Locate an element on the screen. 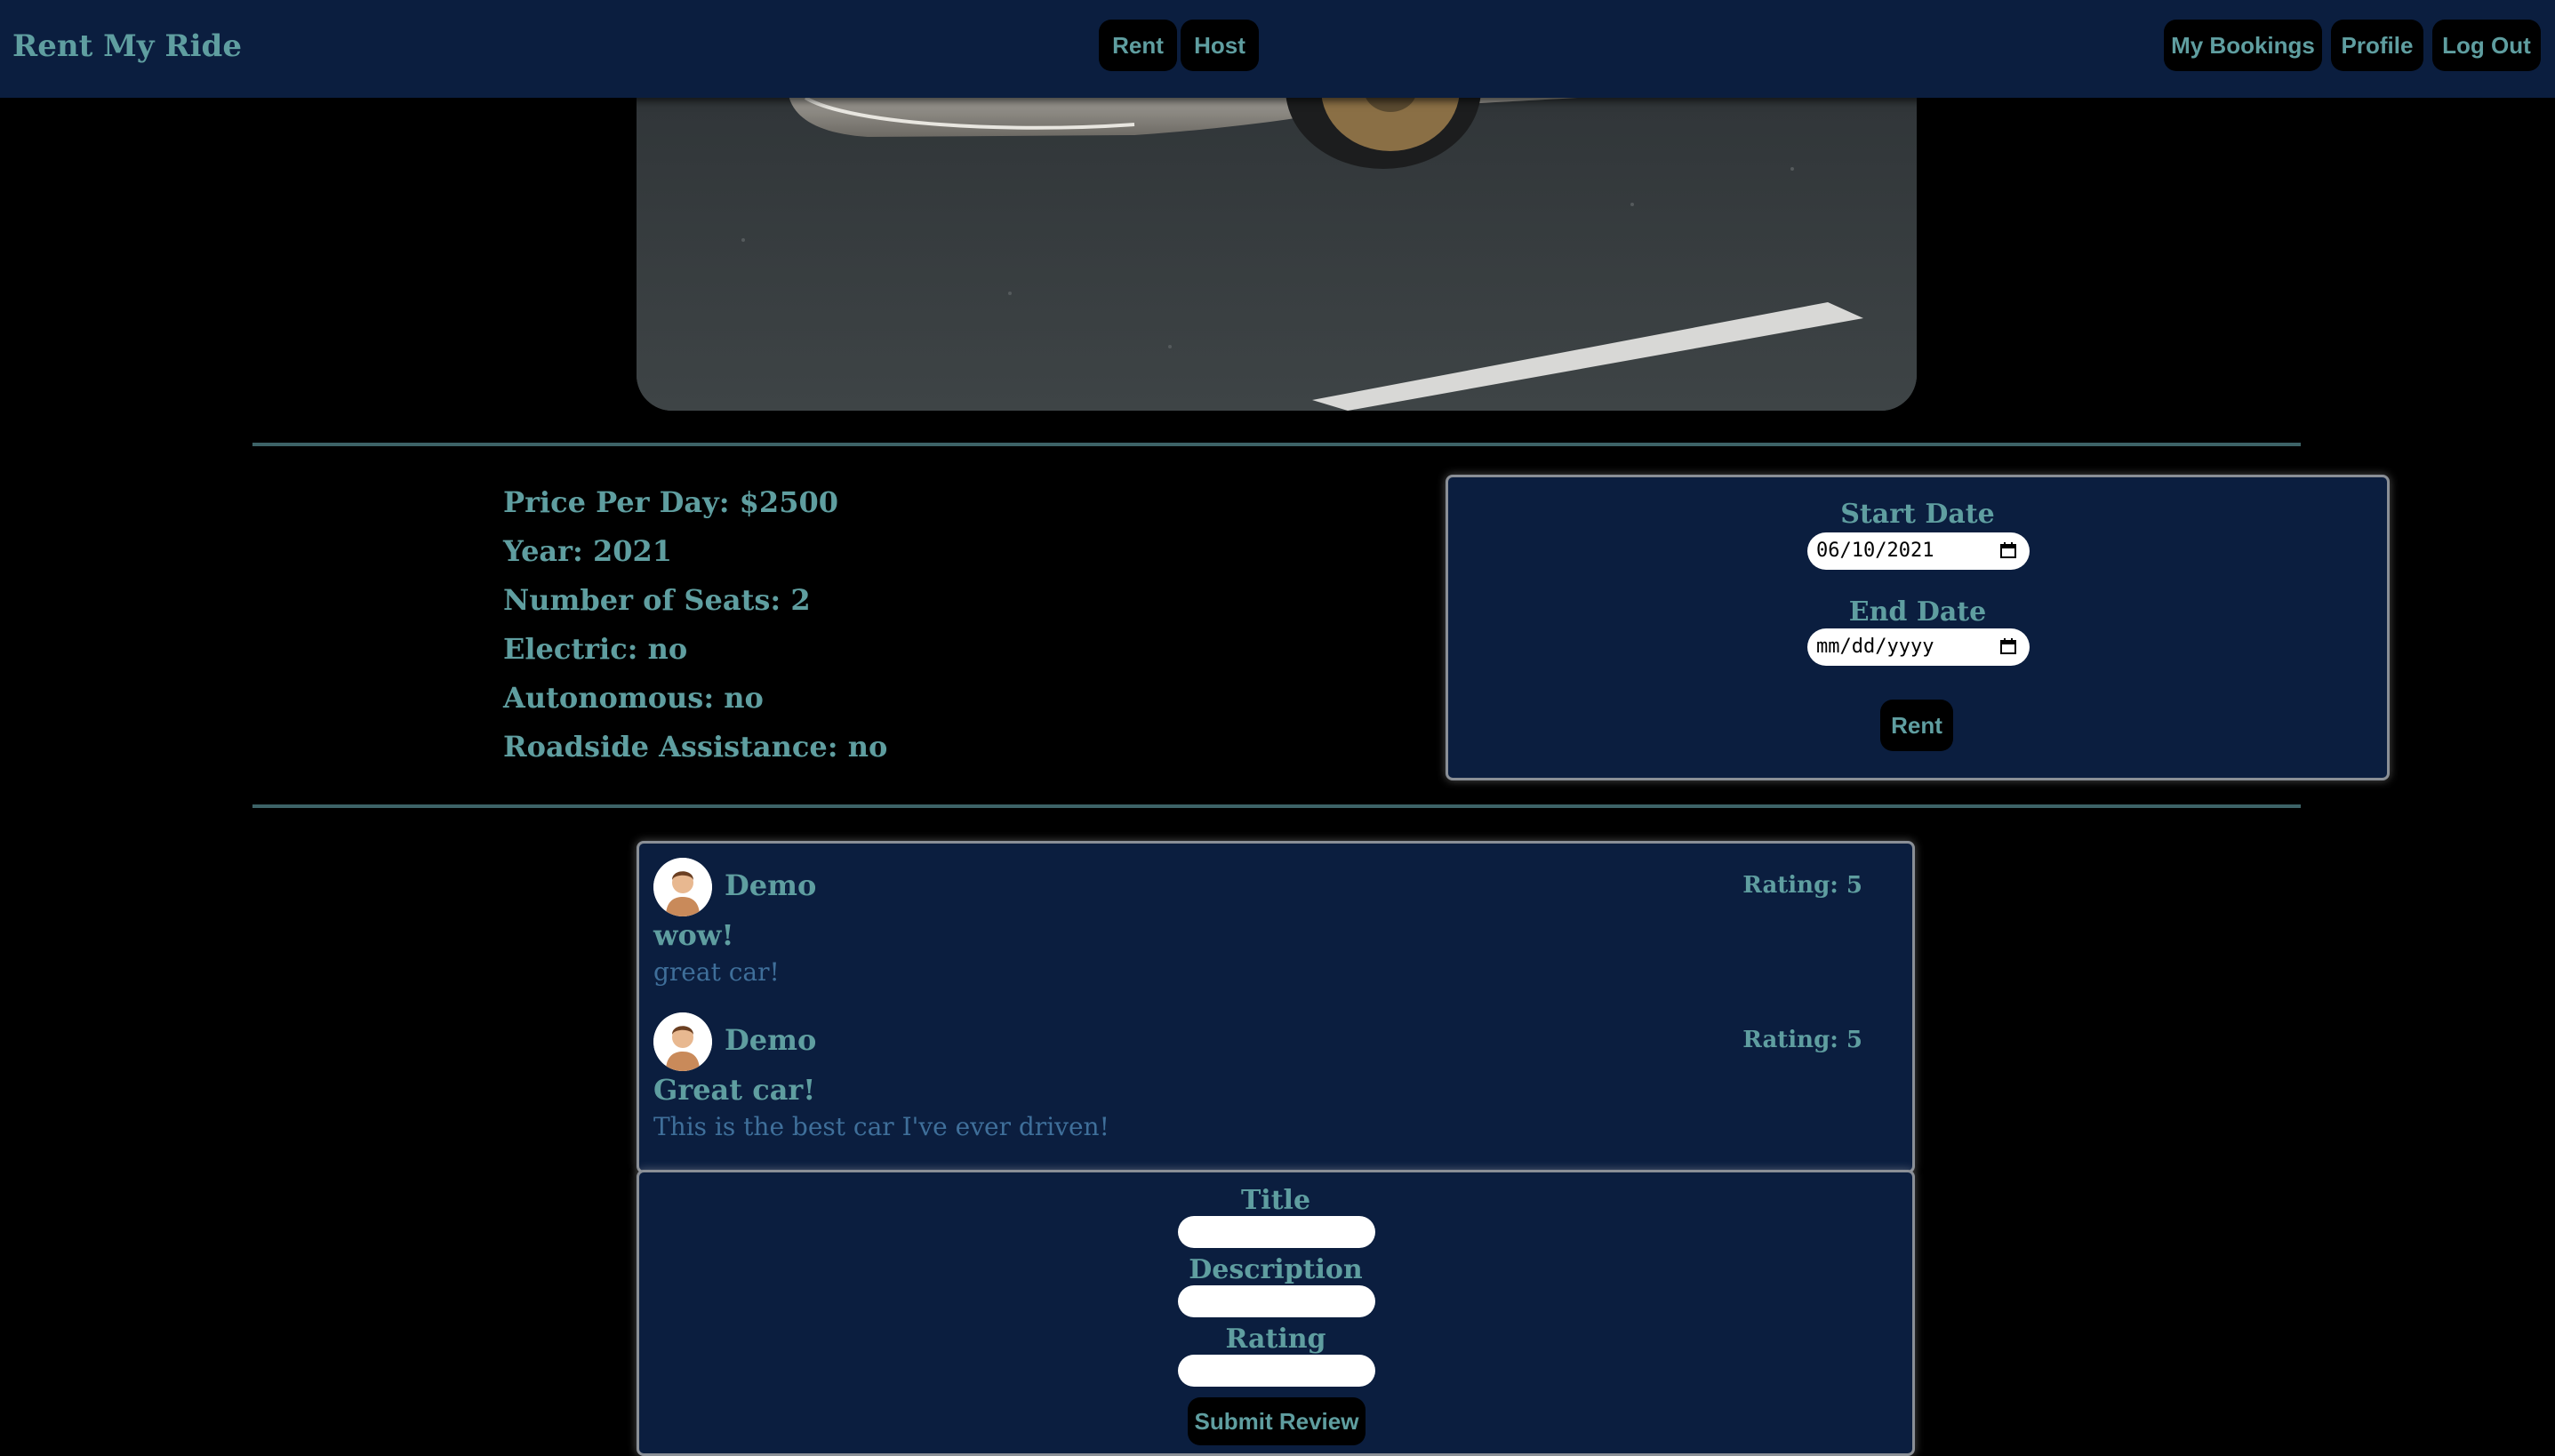  end-date-input: mm/dd/yyyy is located at coordinates (1918, 647).